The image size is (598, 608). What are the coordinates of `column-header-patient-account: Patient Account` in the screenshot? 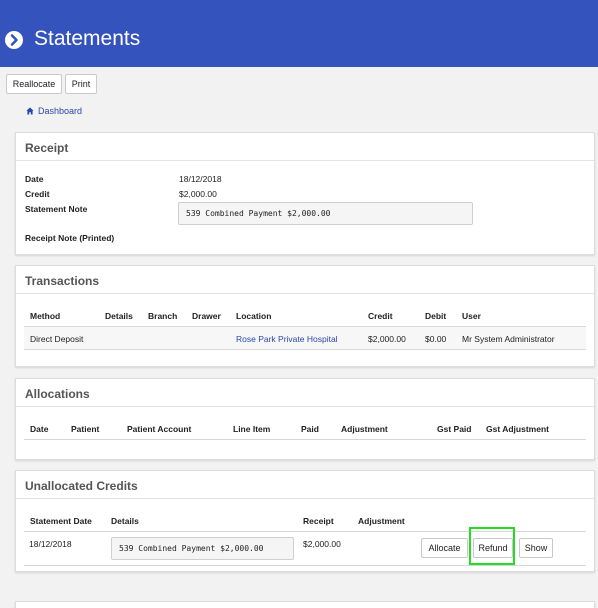 It's located at (159, 429).